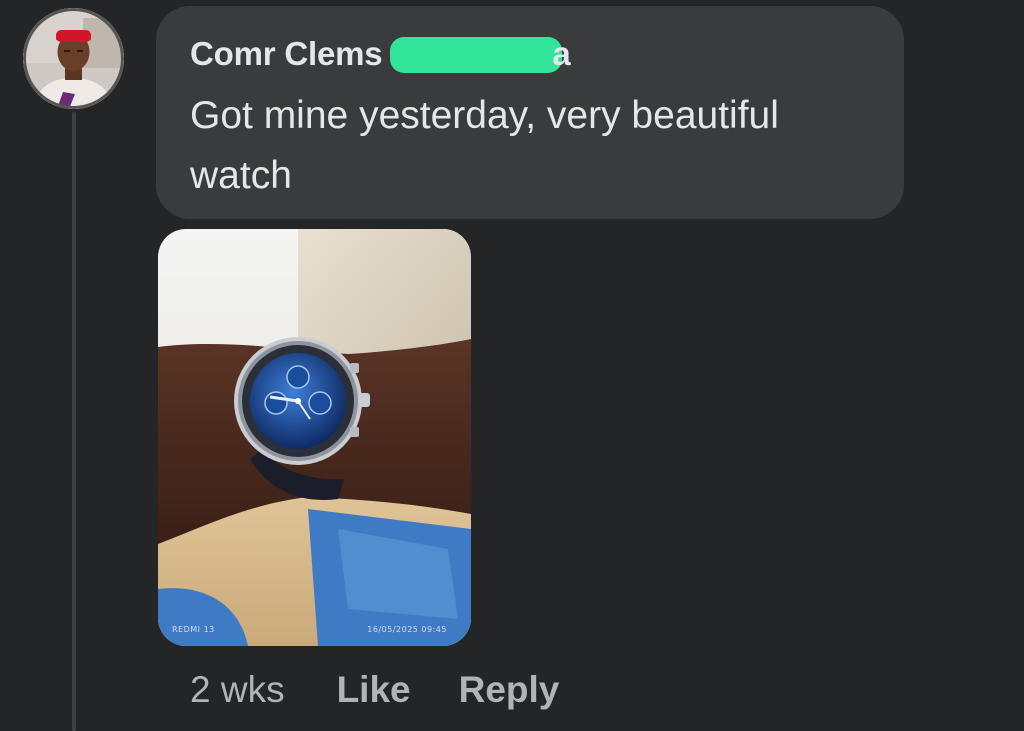  I want to click on comment-actions: 2 wks Like Reply, so click(374, 690).